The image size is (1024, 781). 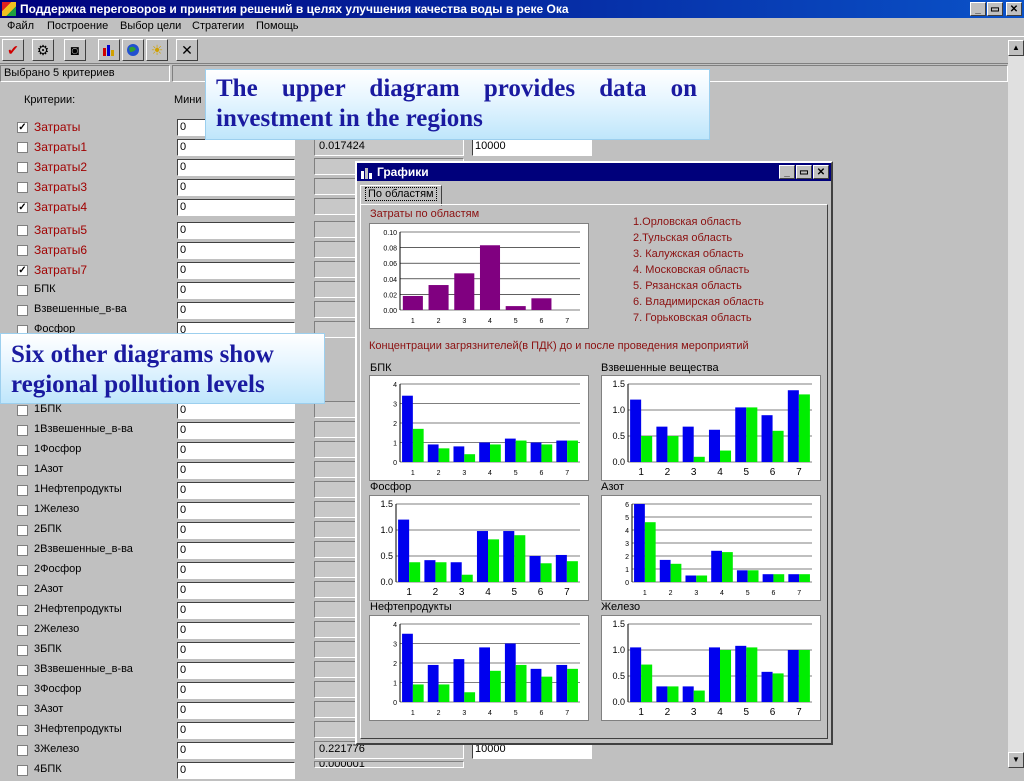 I want to click on menu-help: Помощь, so click(x=277, y=26).